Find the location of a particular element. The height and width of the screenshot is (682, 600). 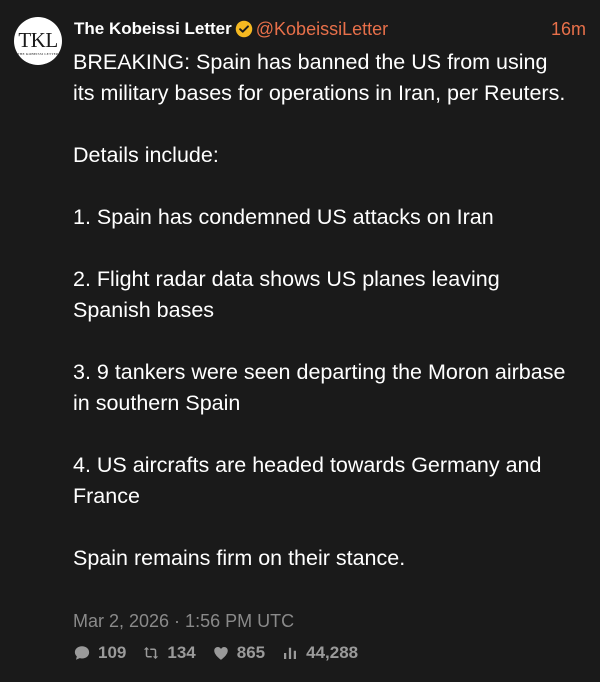

comment-icon is located at coordinates (82, 653).